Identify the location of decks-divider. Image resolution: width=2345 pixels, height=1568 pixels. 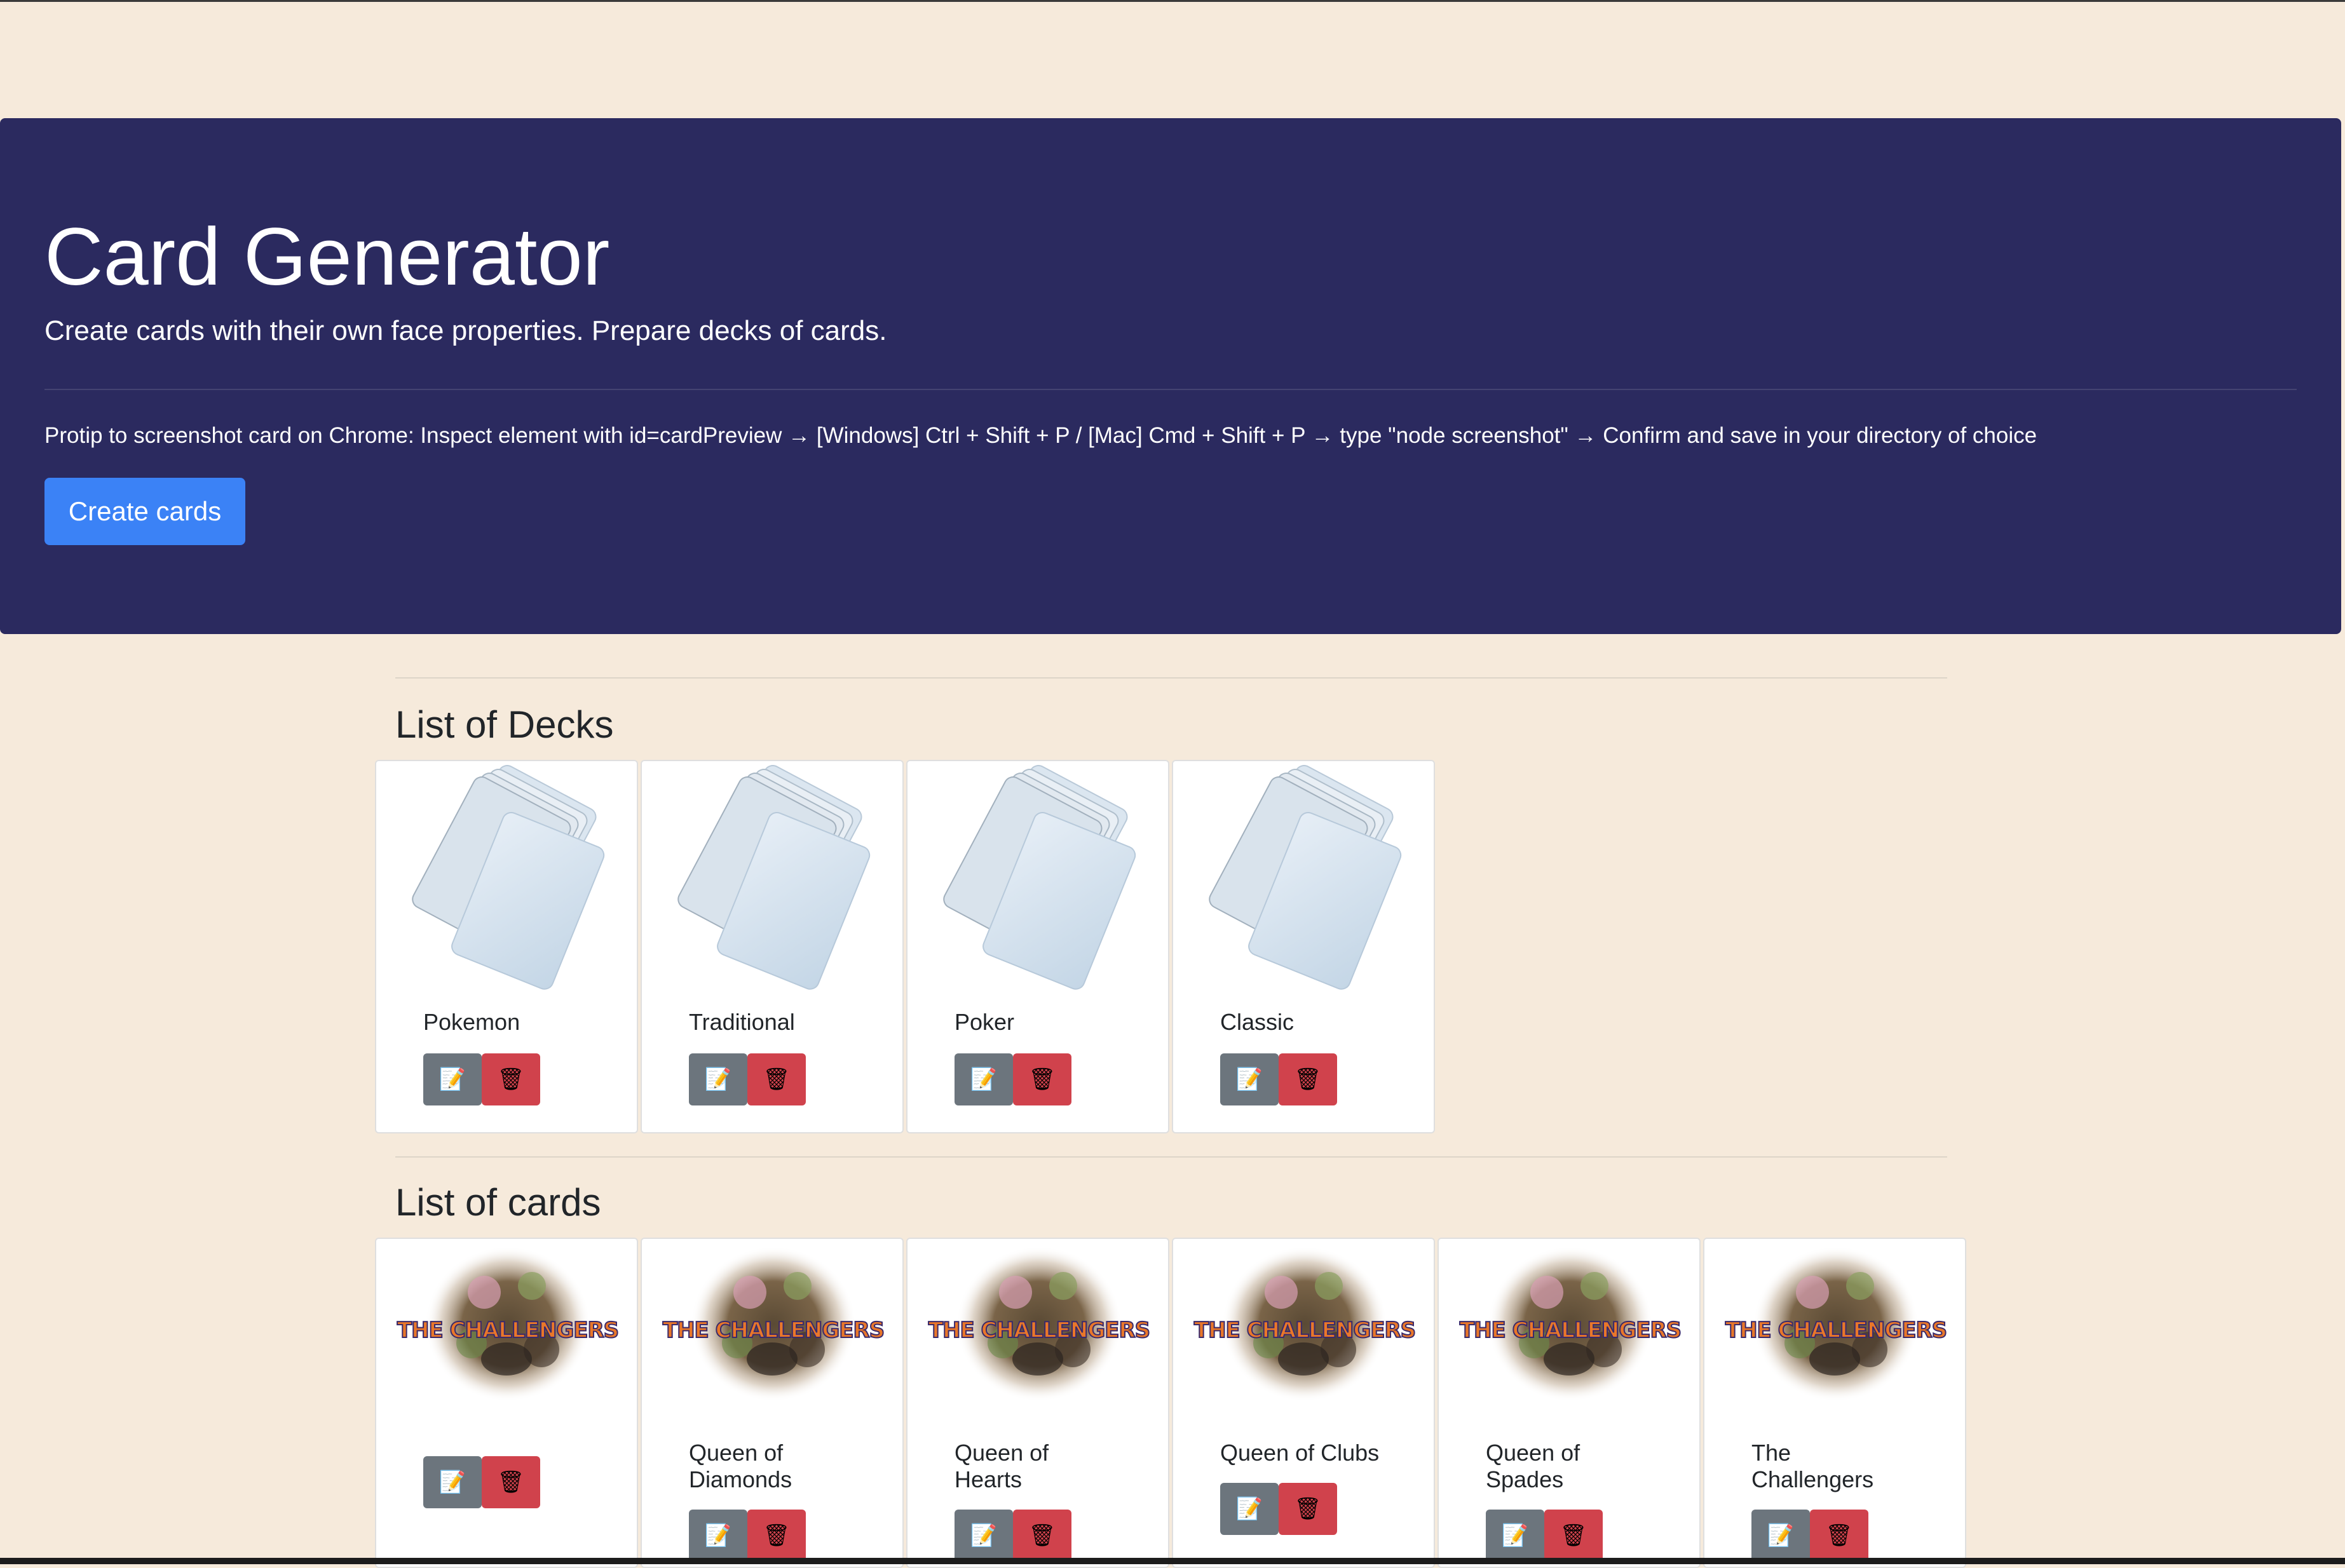
(1171, 678).